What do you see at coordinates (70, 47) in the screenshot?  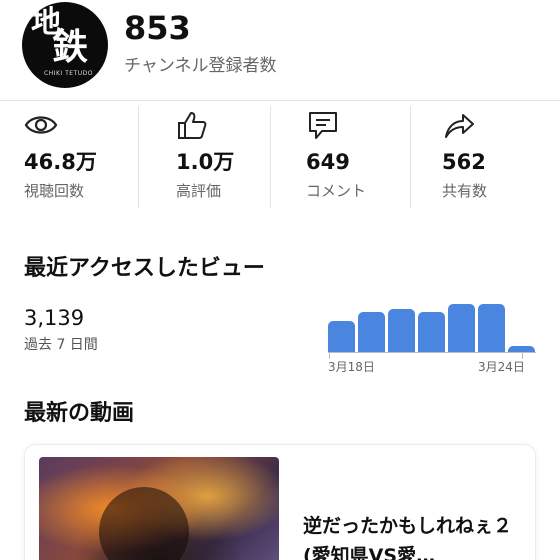 I see `avatar-logo-text-2: 鉄` at bounding box center [70, 47].